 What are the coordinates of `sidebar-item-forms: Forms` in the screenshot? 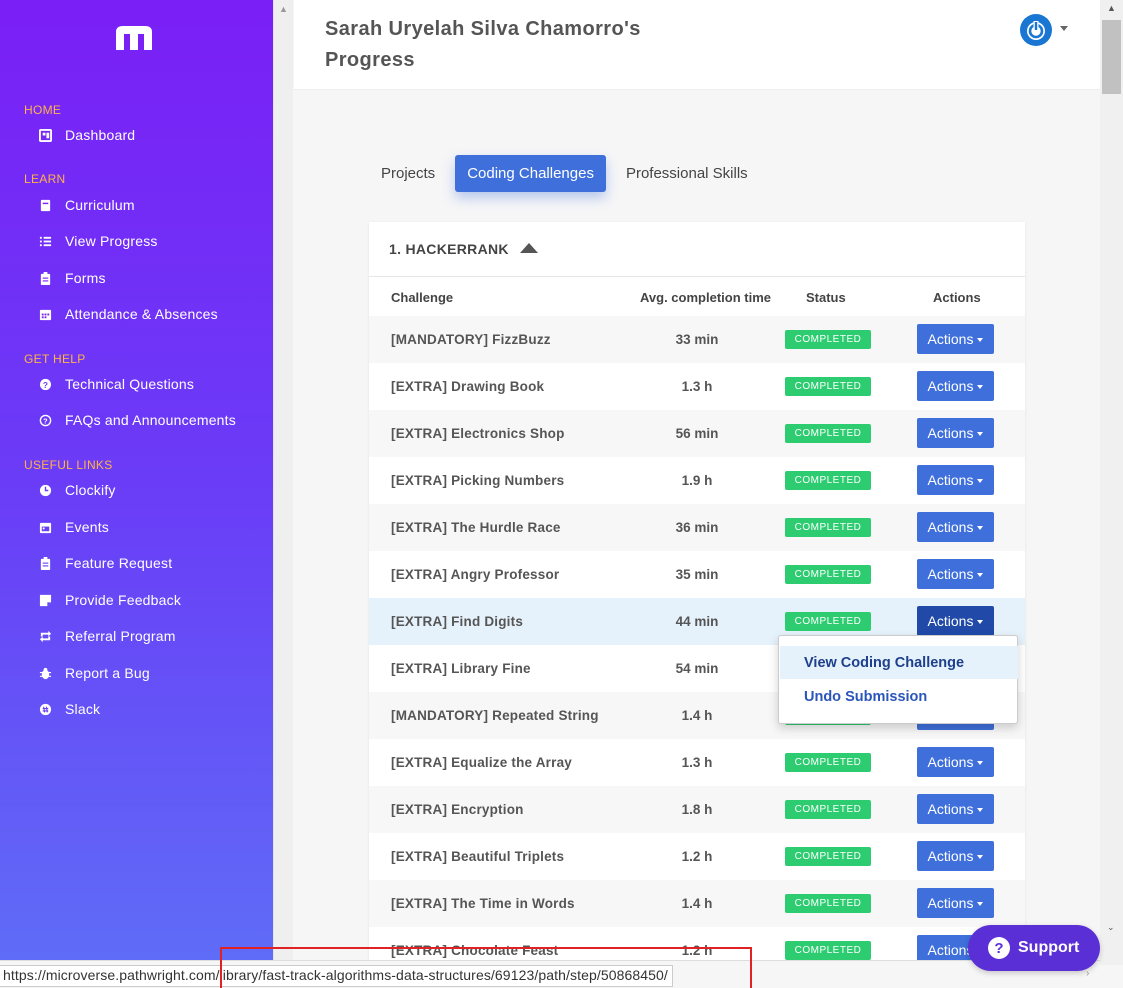 It's located at (72, 278).